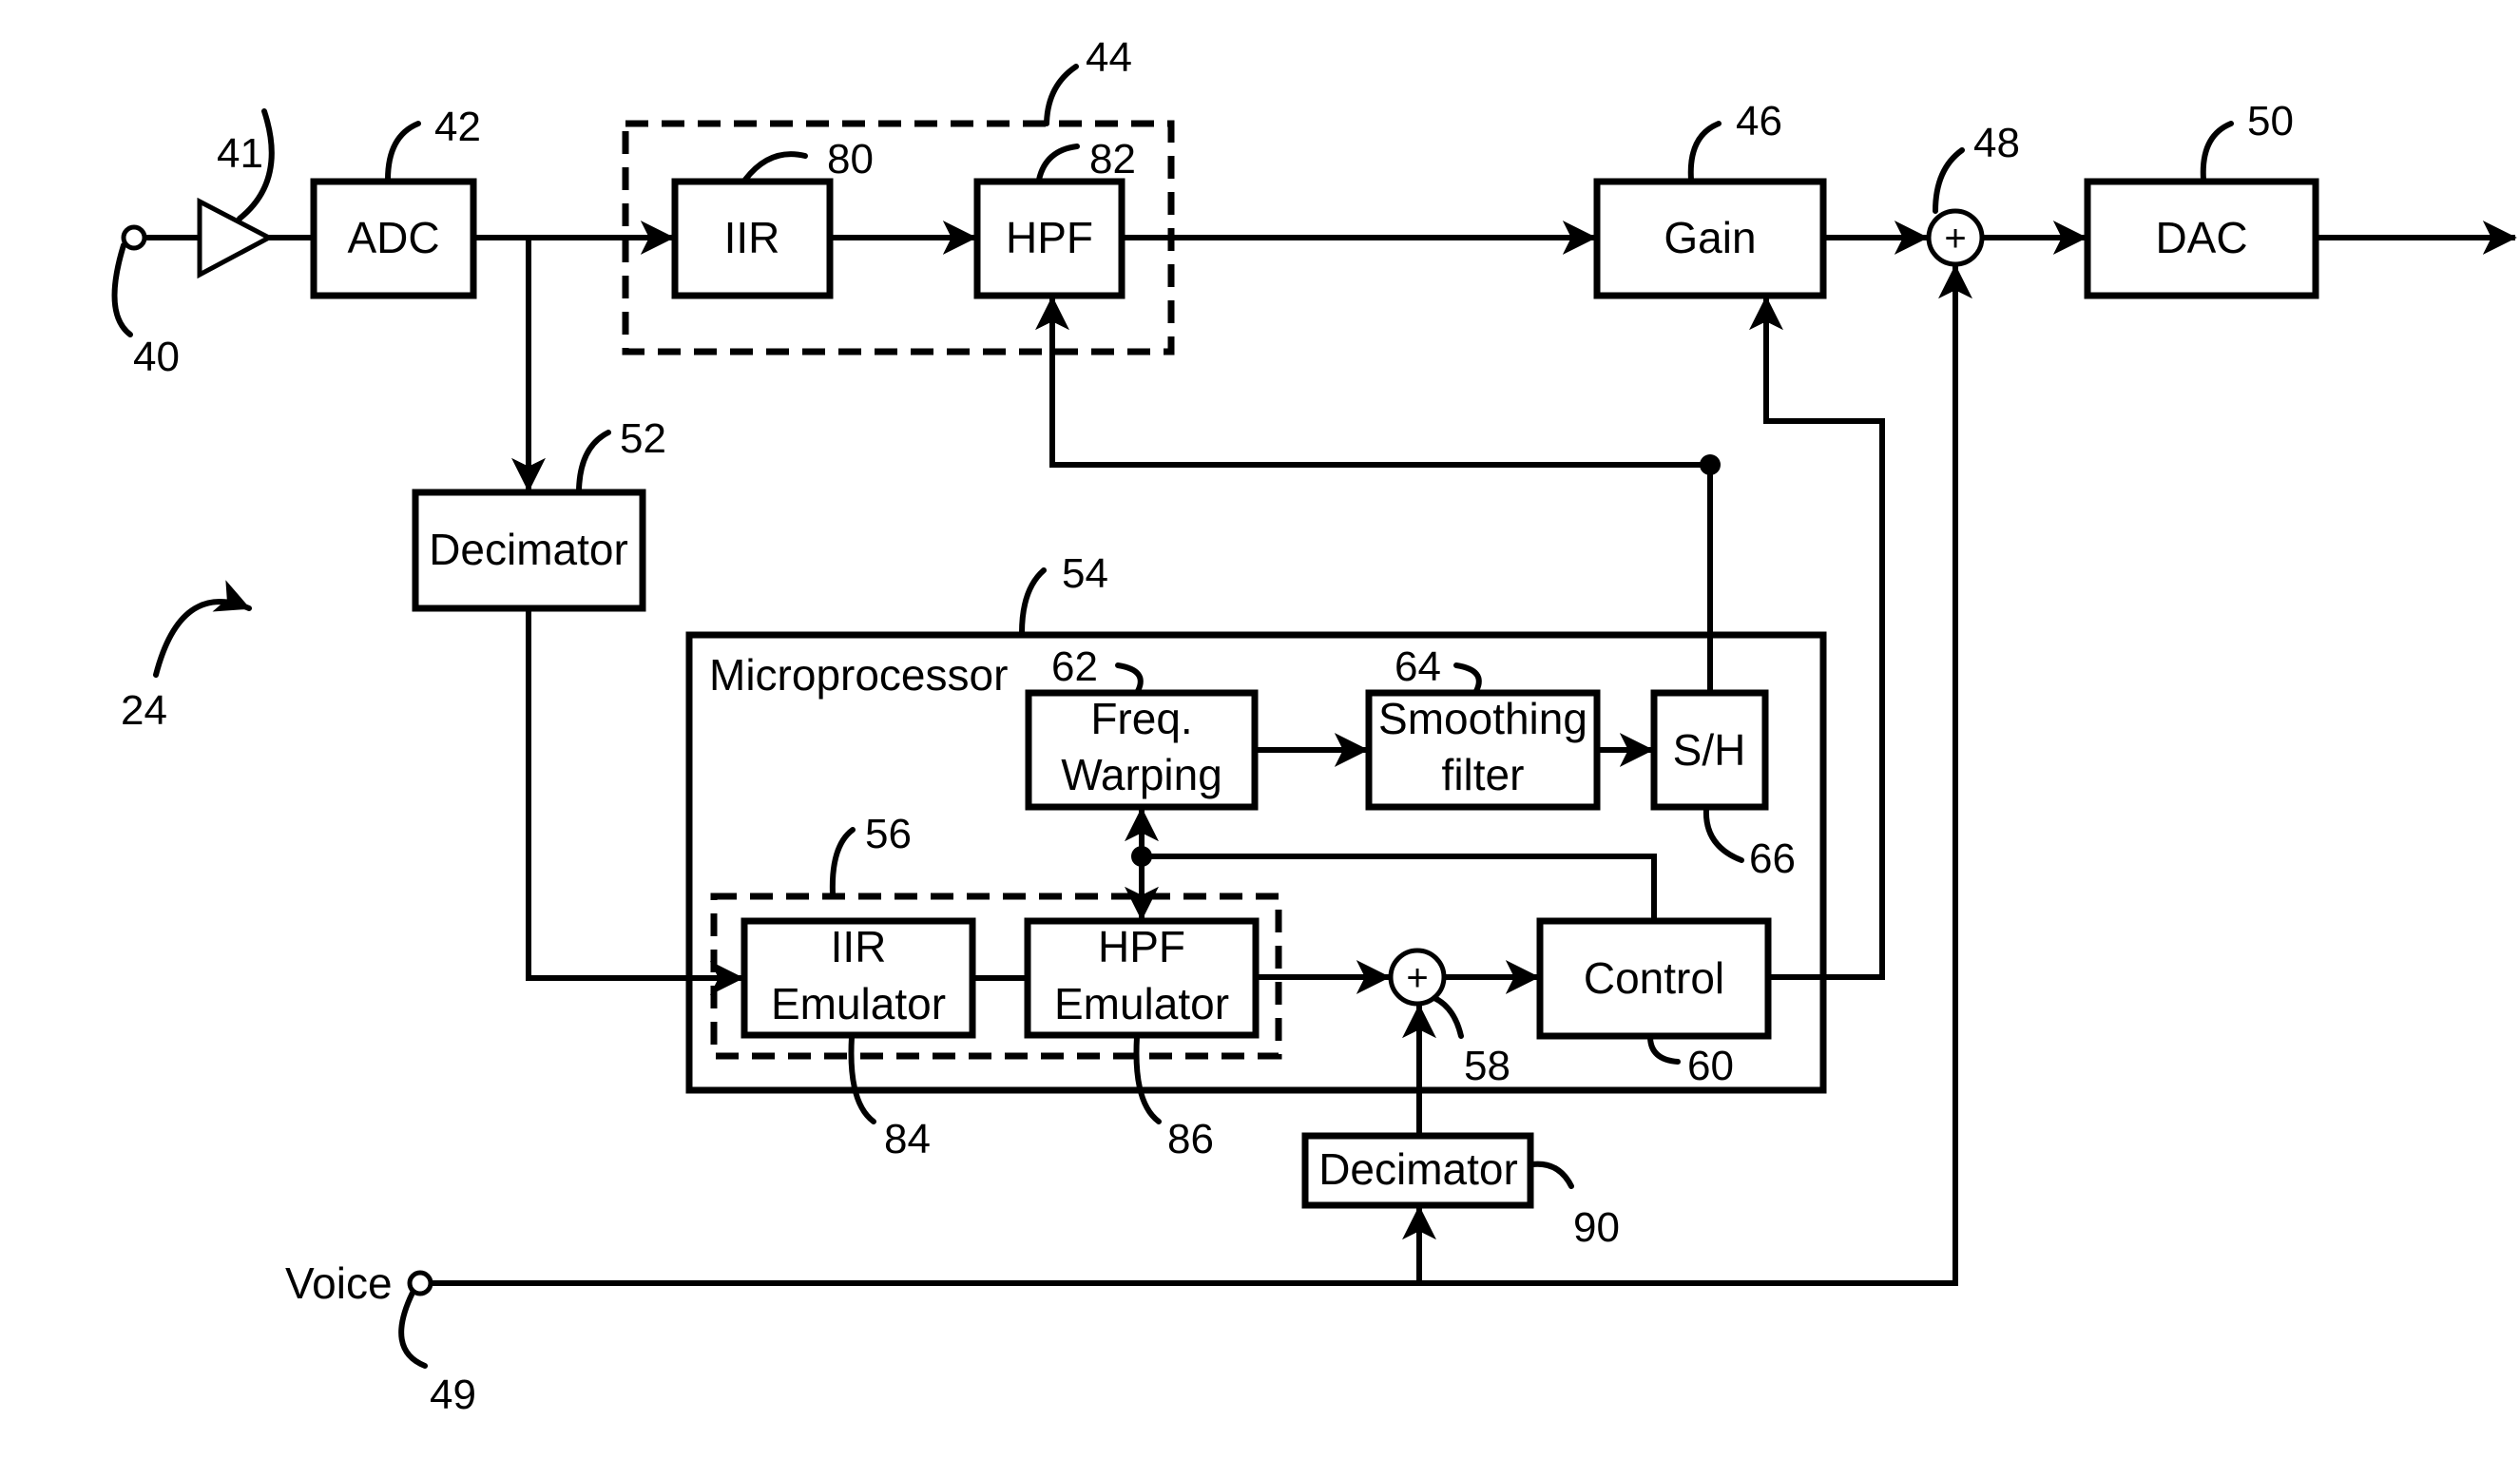  Describe the element at coordinates (1772, 858) in the screenshot. I see `ref-66: 66` at that location.